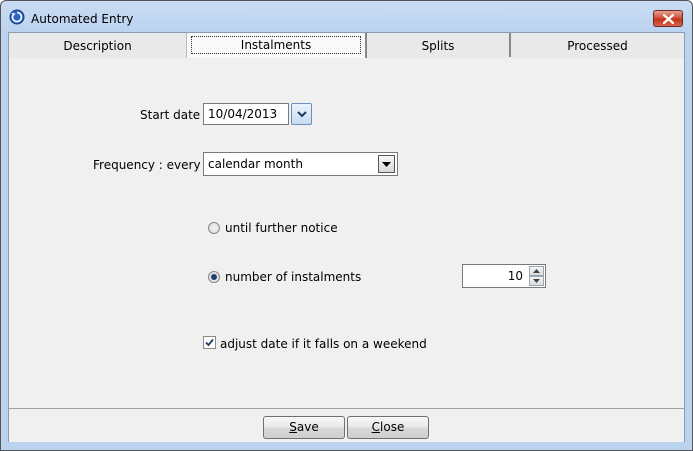 Image resolution: width=693 pixels, height=451 pixels. I want to click on title-bar: Automated Entry, so click(346, 16).